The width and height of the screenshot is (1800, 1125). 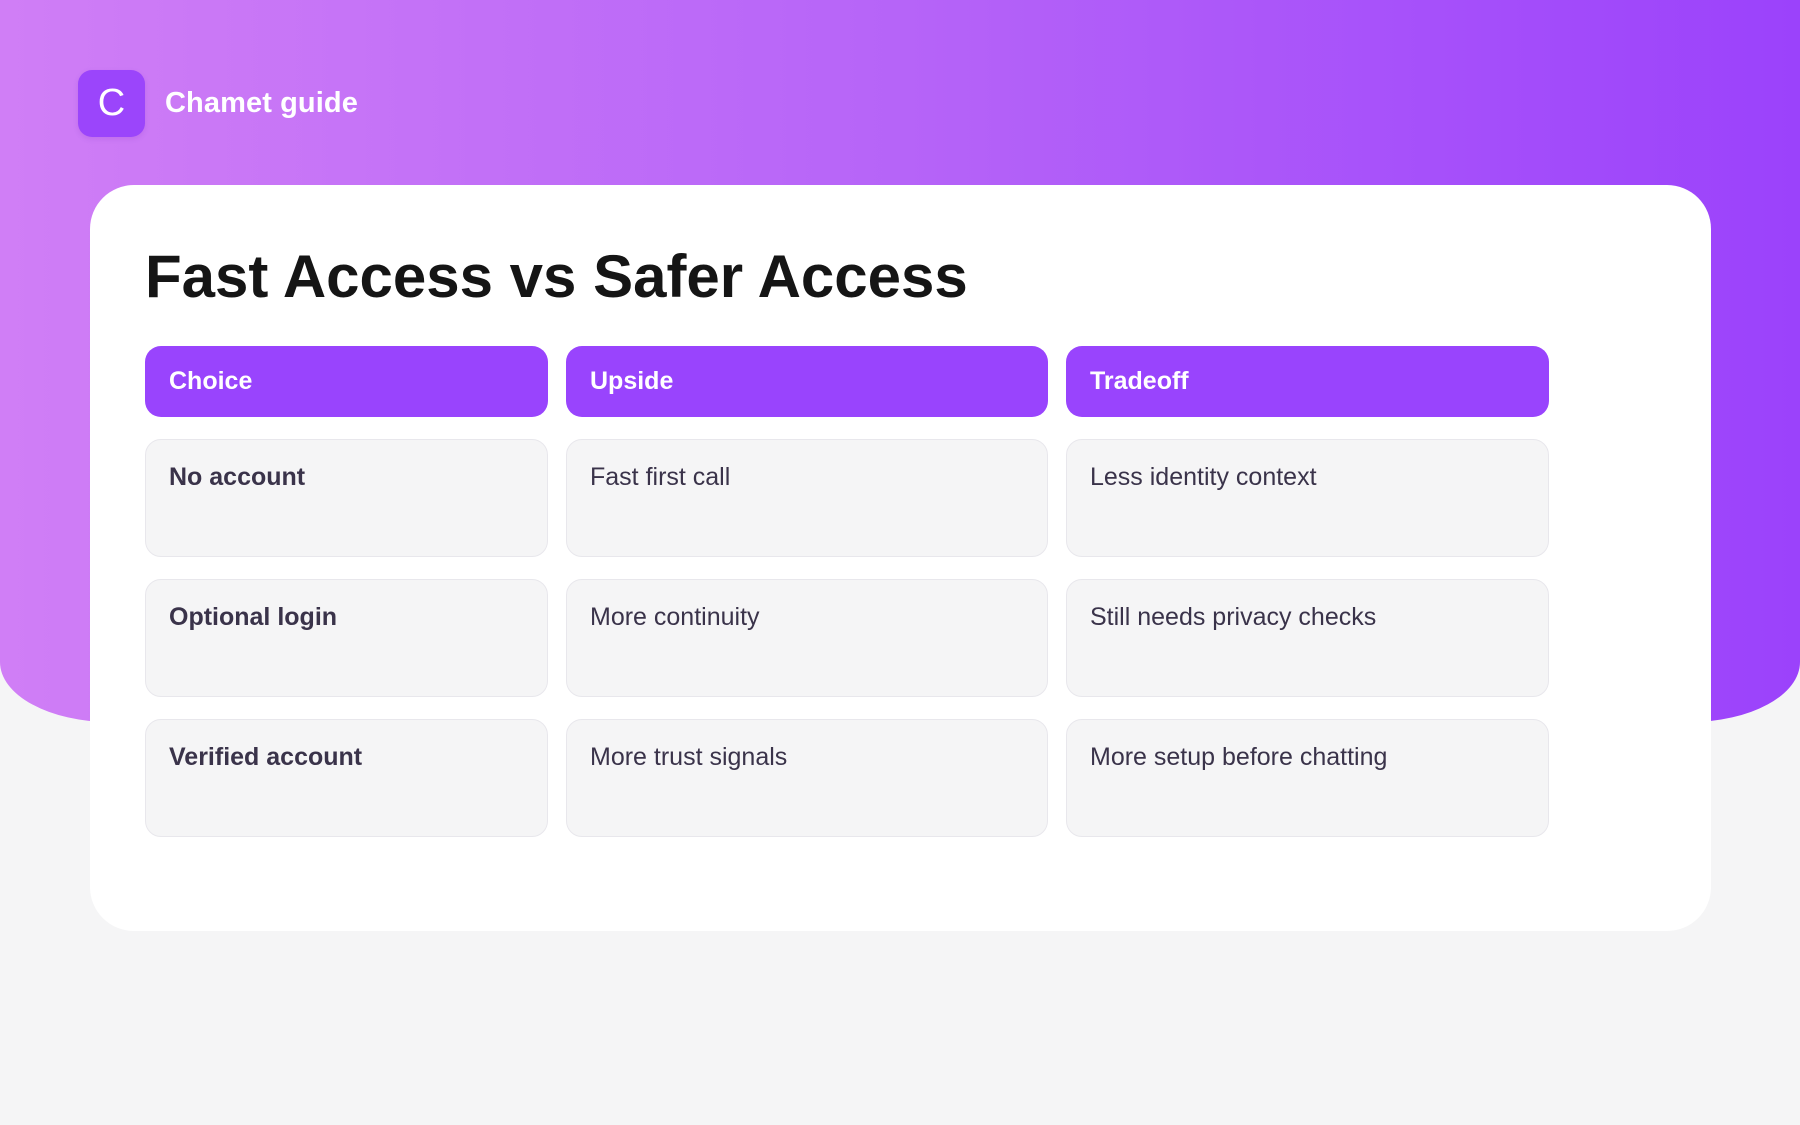 What do you see at coordinates (807, 778) in the screenshot?
I see `table-cell-upside: More trust signals` at bounding box center [807, 778].